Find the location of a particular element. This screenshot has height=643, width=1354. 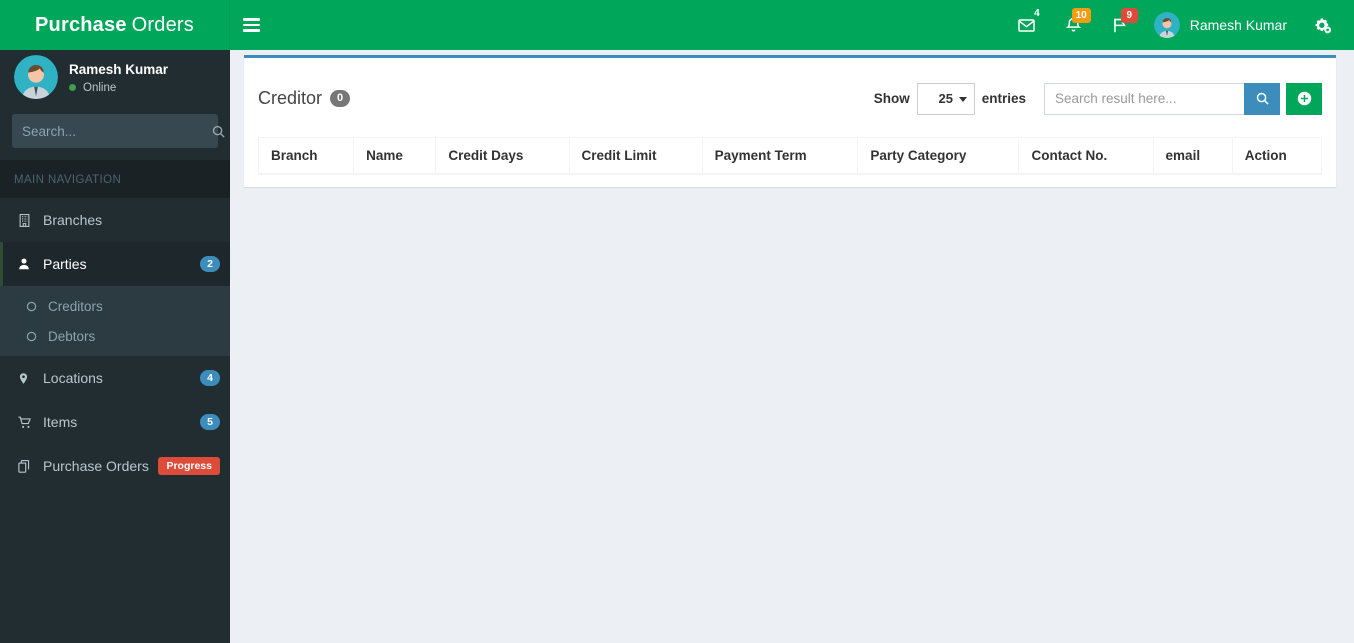

sidebar-item-label: Locations is located at coordinates (73, 378).